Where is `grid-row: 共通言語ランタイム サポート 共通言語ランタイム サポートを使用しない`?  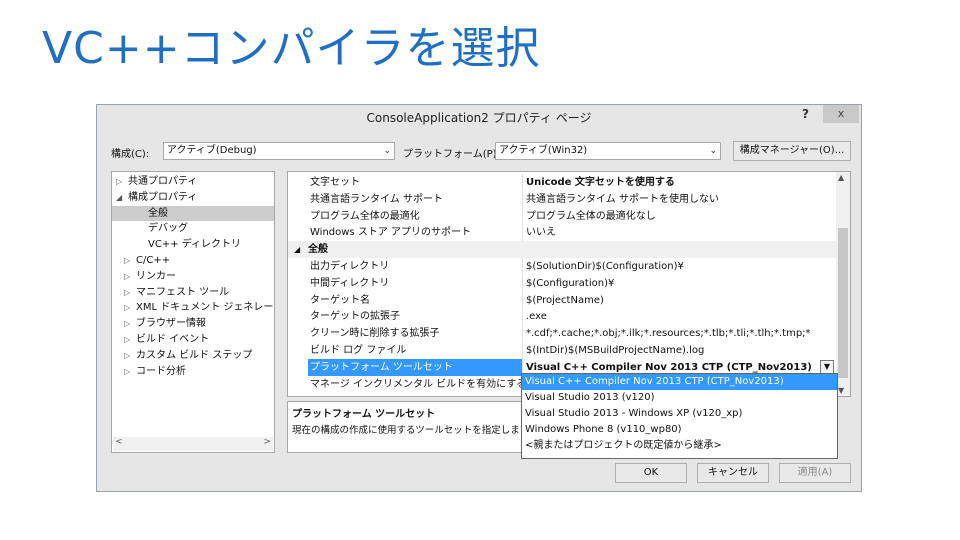
grid-row: 共通言語ランタイム サポート 共通言語ランタイム サポートを使用しない is located at coordinates (562, 199).